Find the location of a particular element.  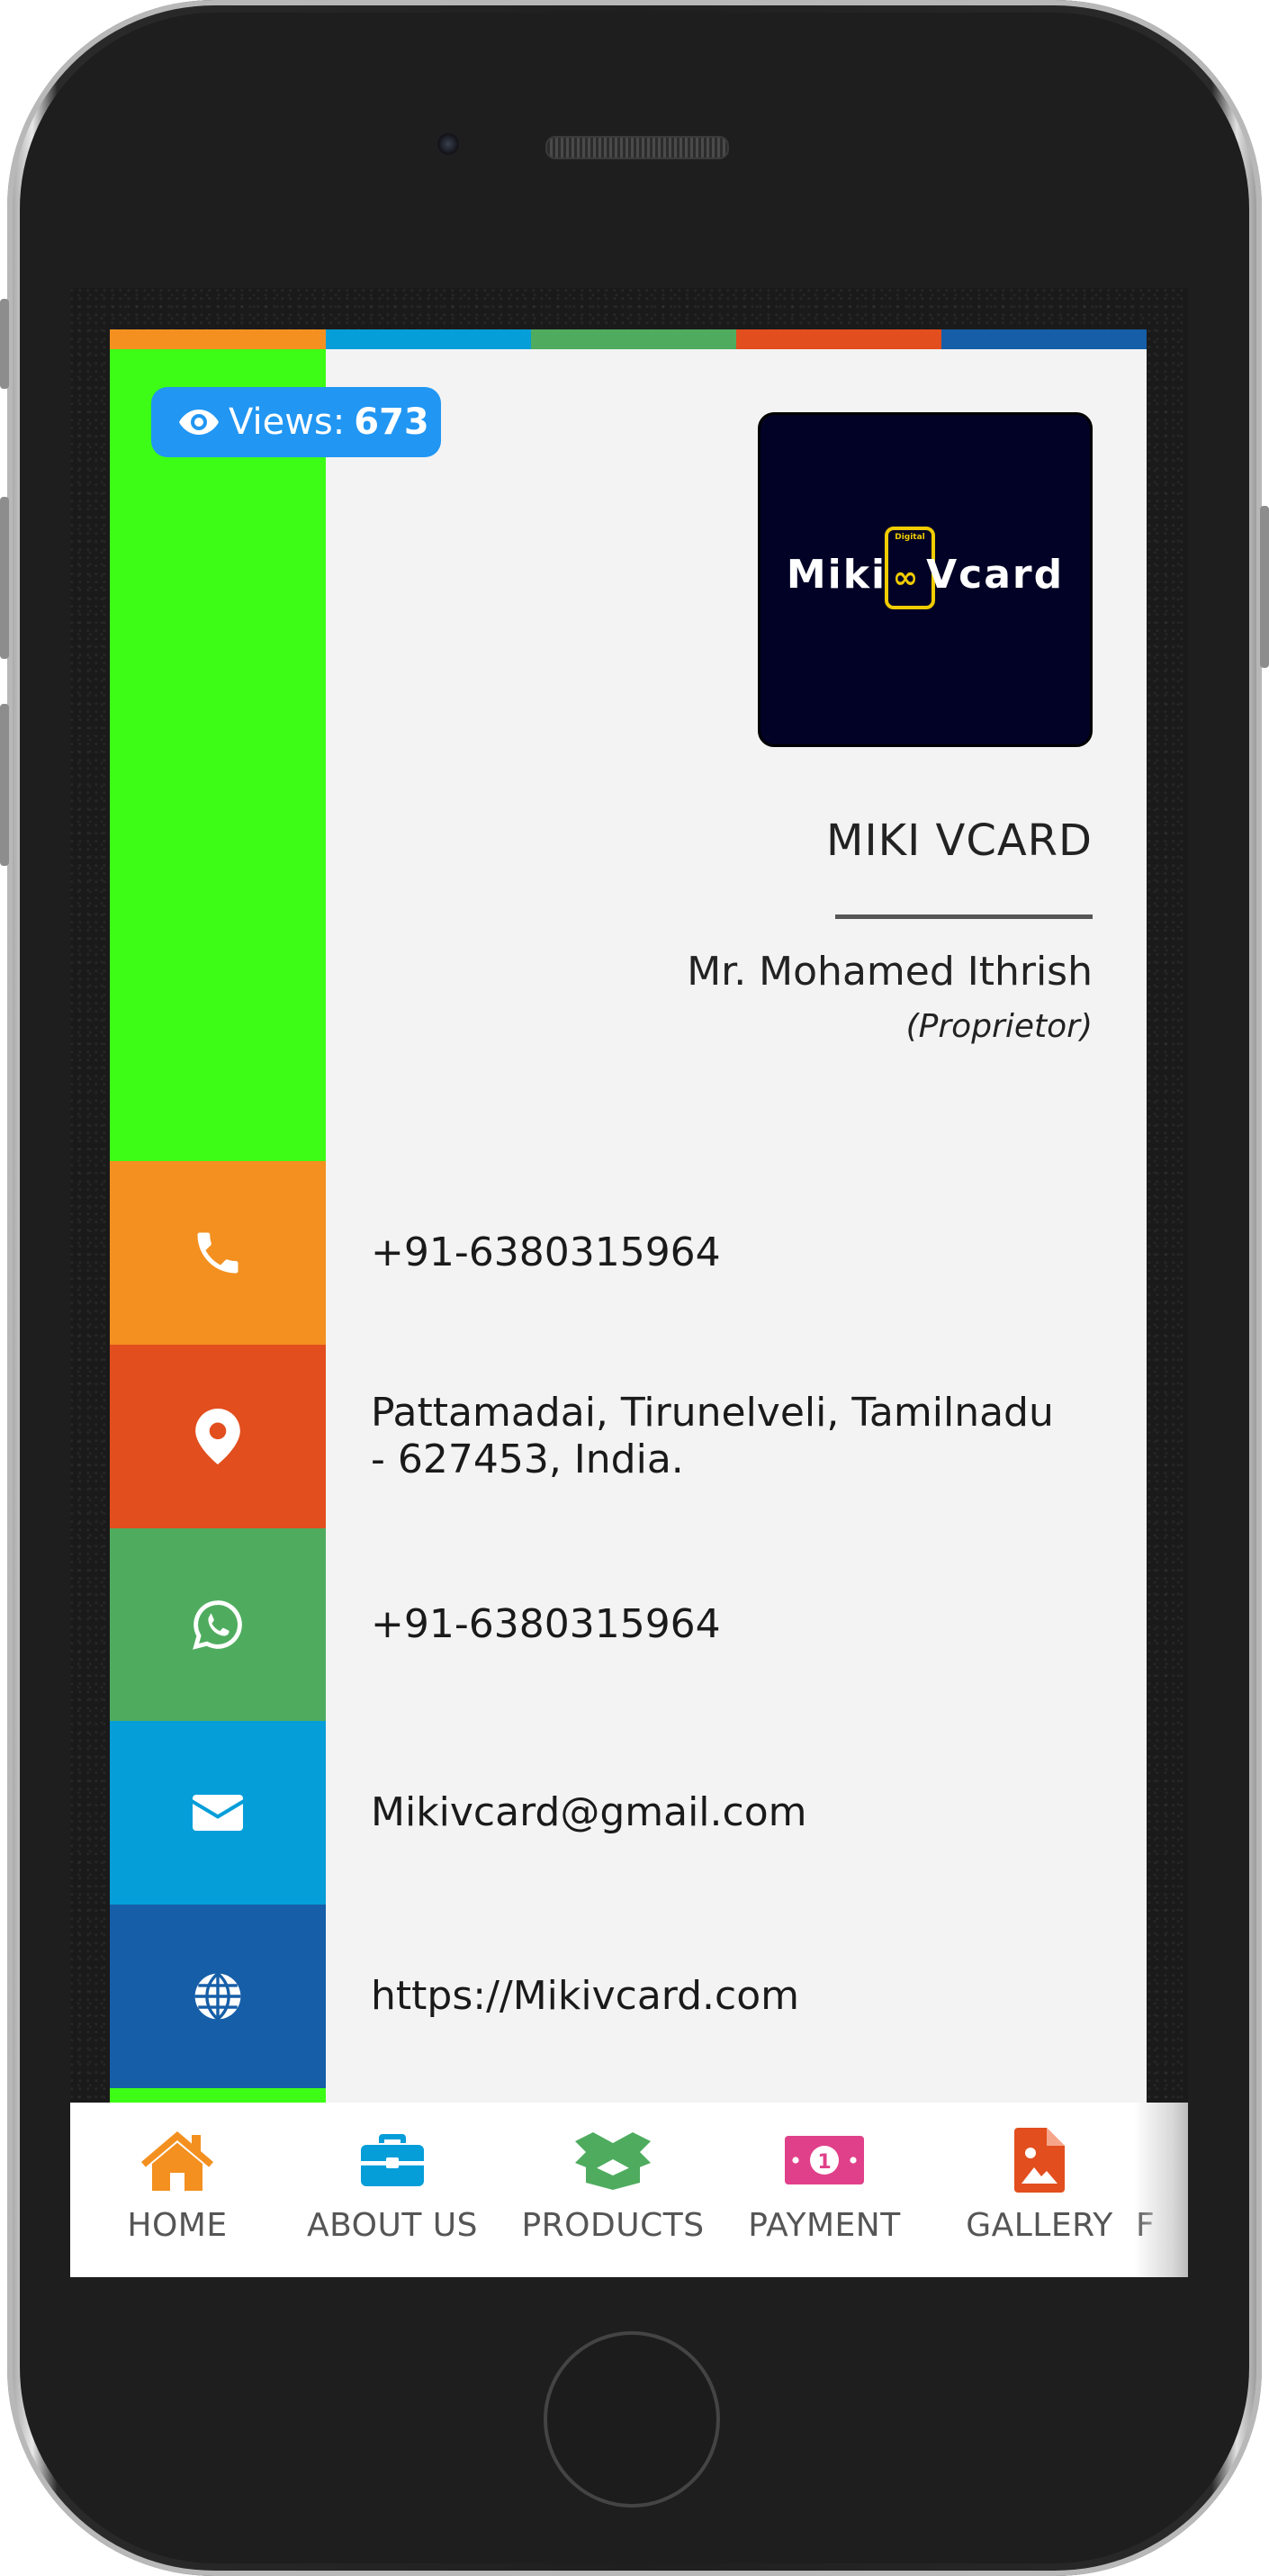

nav-gallery-label: GALLERY is located at coordinates (1039, 2225).